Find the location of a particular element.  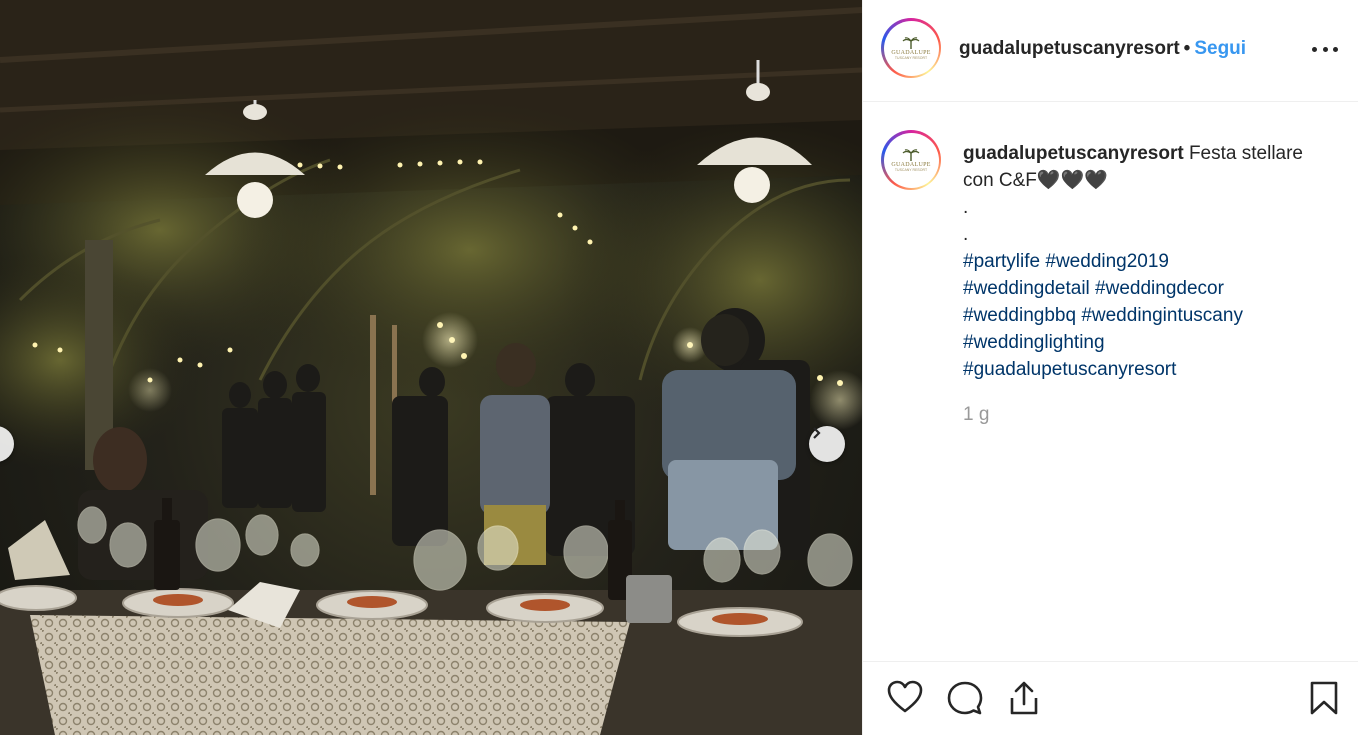

hashtag-link: #guadalupetuscanyresort is located at coordinates (1069, 369).